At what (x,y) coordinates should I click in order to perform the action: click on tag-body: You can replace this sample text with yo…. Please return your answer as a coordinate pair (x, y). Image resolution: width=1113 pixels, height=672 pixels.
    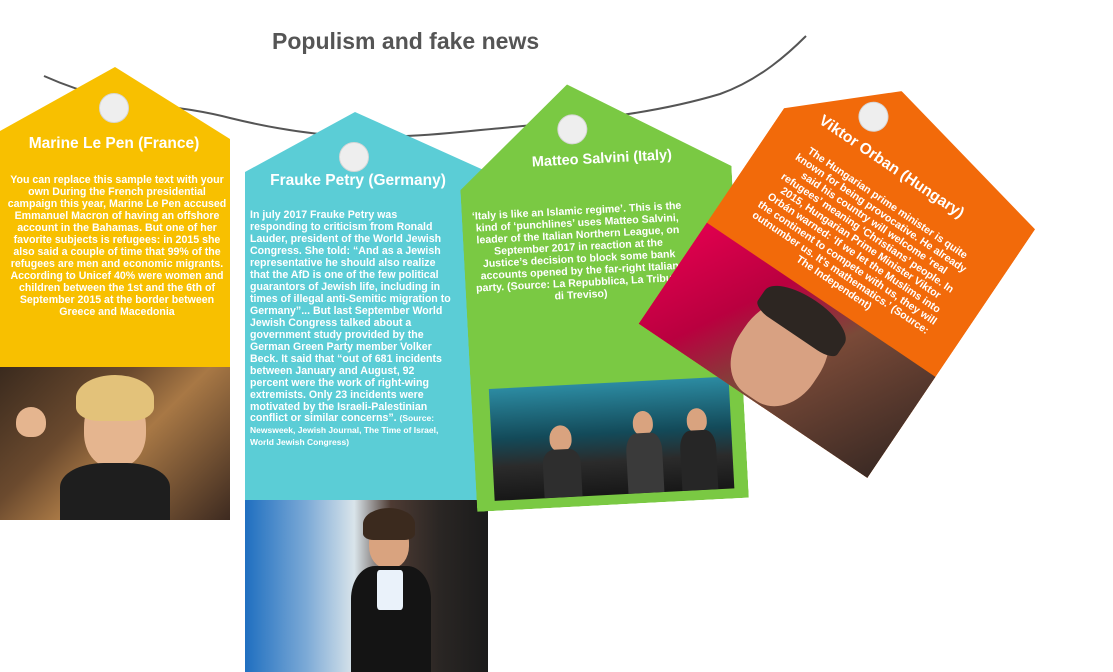
    Looking at the image, I should click on (117, 246).